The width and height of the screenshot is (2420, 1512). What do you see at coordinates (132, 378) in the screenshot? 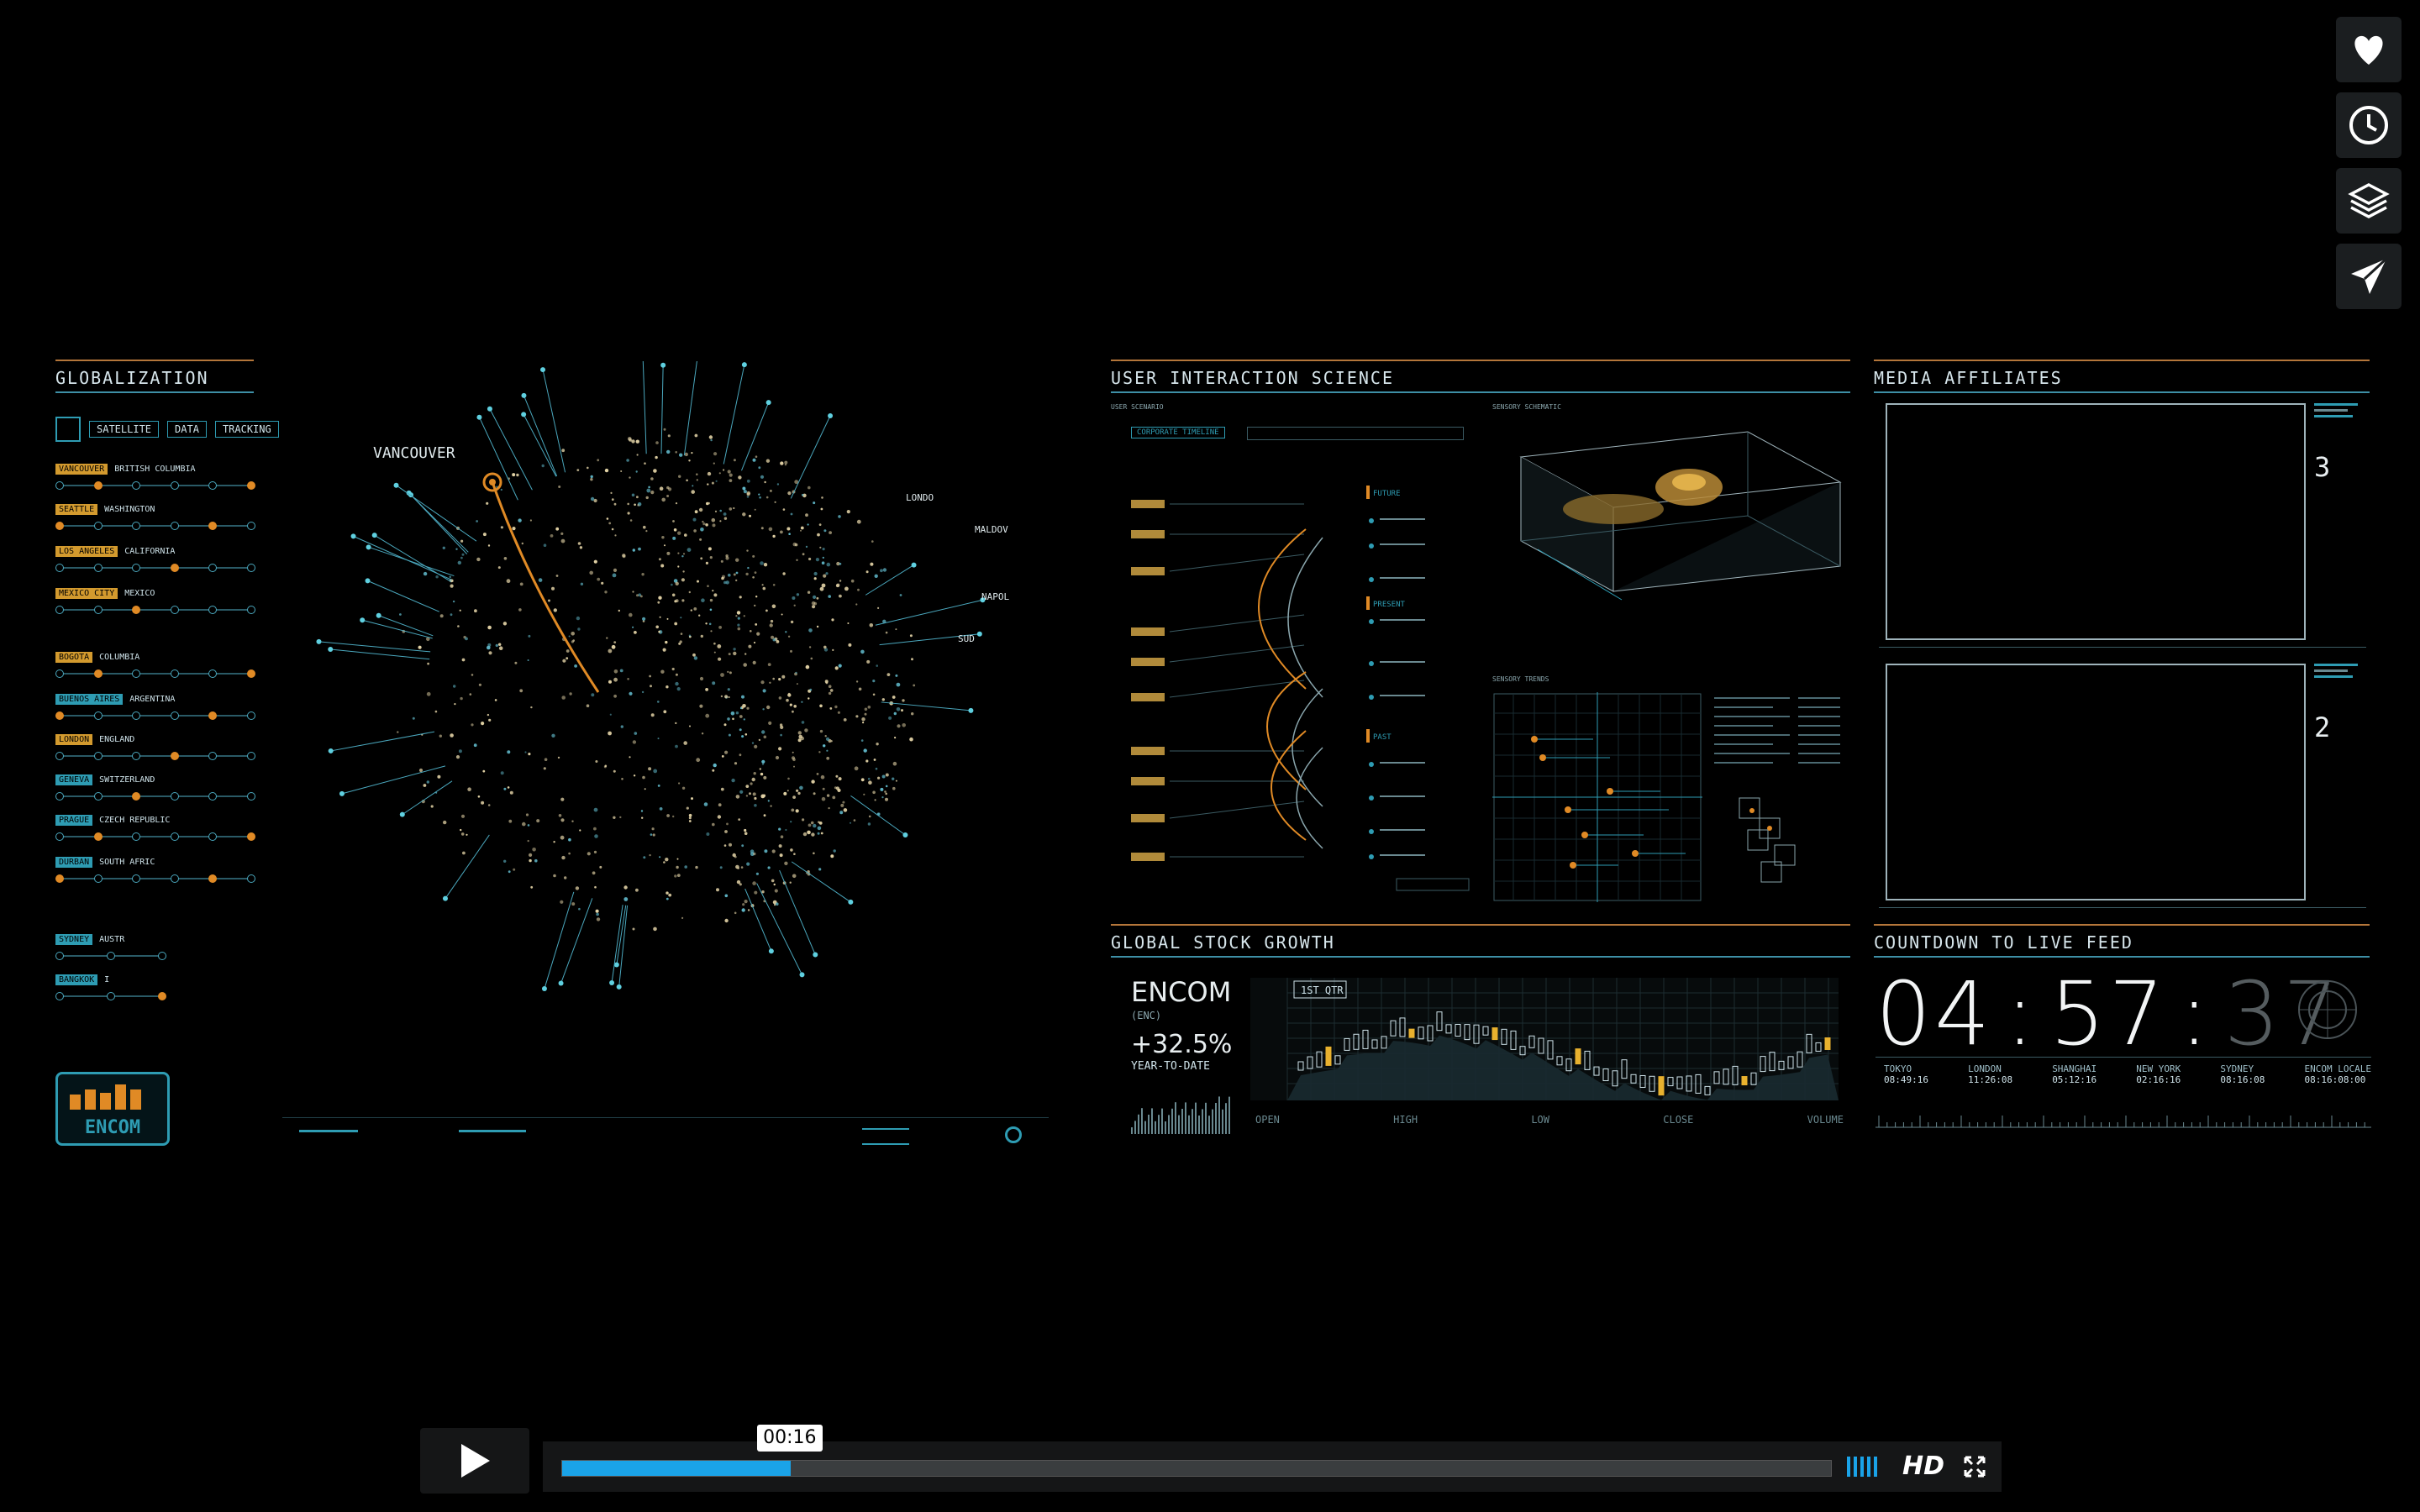
I see `globalization-title: GLOBALIZATION` at bounding box center [132, 378].